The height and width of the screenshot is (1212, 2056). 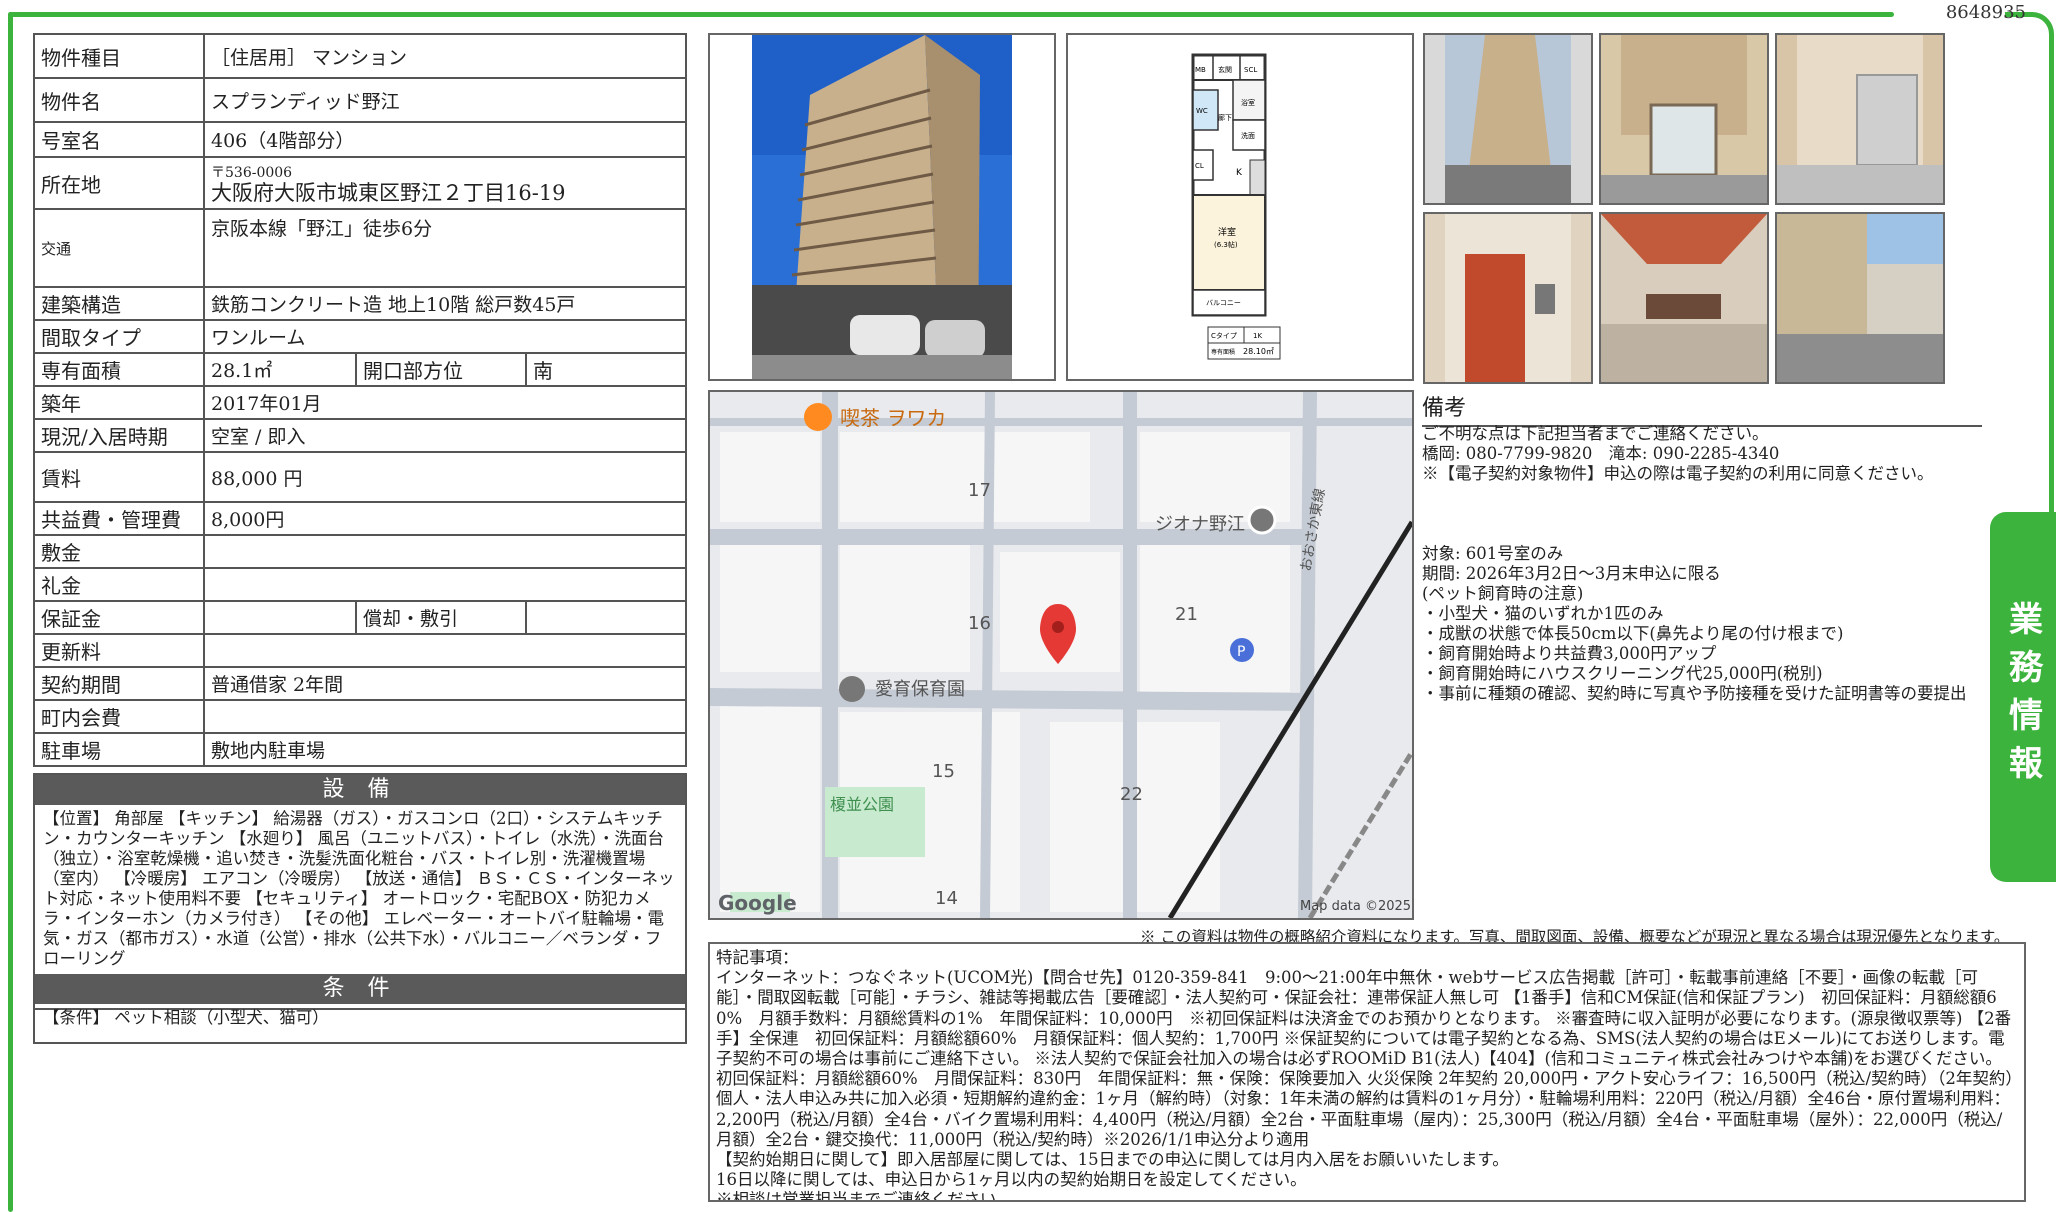 What do you see at coordinates (1678, 473) in the screenshot?
I see `notes-line: ※【電子契約対象物件】申込の際は電子契約の利用に同意ください。` at bounding box center [1678, 473].